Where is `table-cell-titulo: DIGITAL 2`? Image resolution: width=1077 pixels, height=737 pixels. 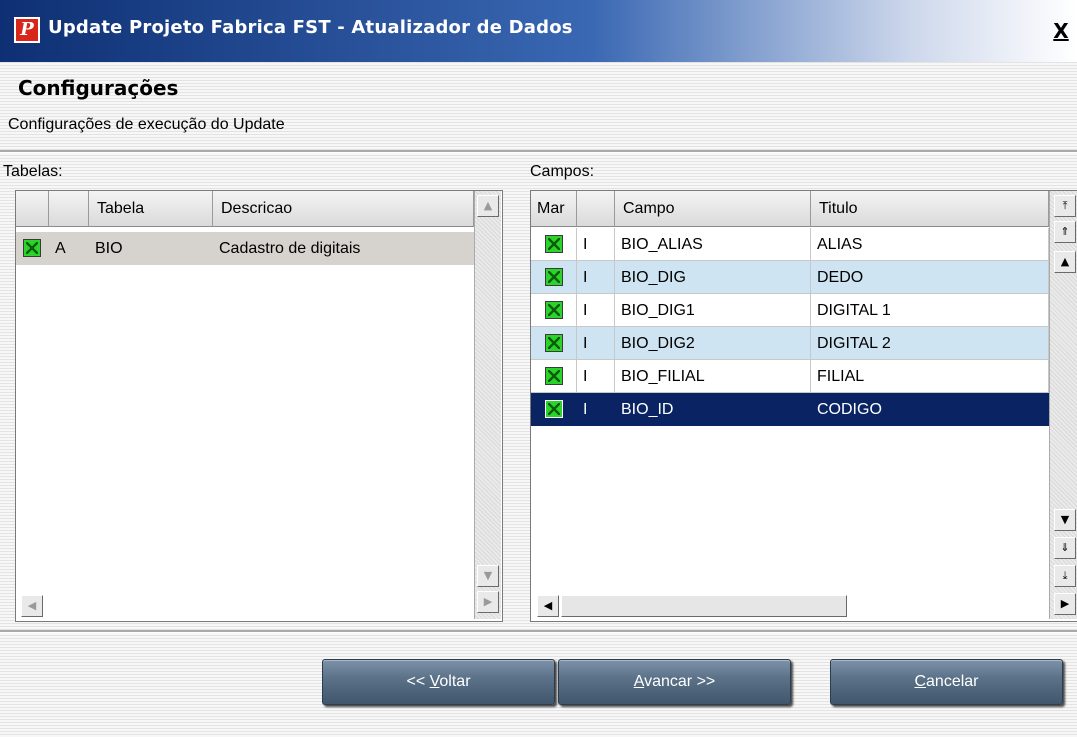
table-cell-titulo: DIGITAL 2 is located at coordinates (930, 343).